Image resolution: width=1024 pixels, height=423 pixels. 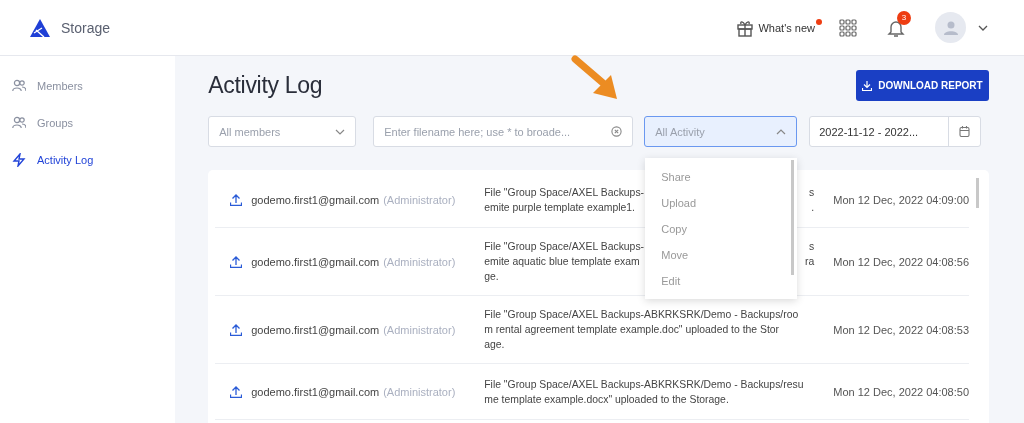 What do you see at coordinates (674, 229) in the screenshot?
I see `menu-item: Copy` at bounding box center [674, 229].